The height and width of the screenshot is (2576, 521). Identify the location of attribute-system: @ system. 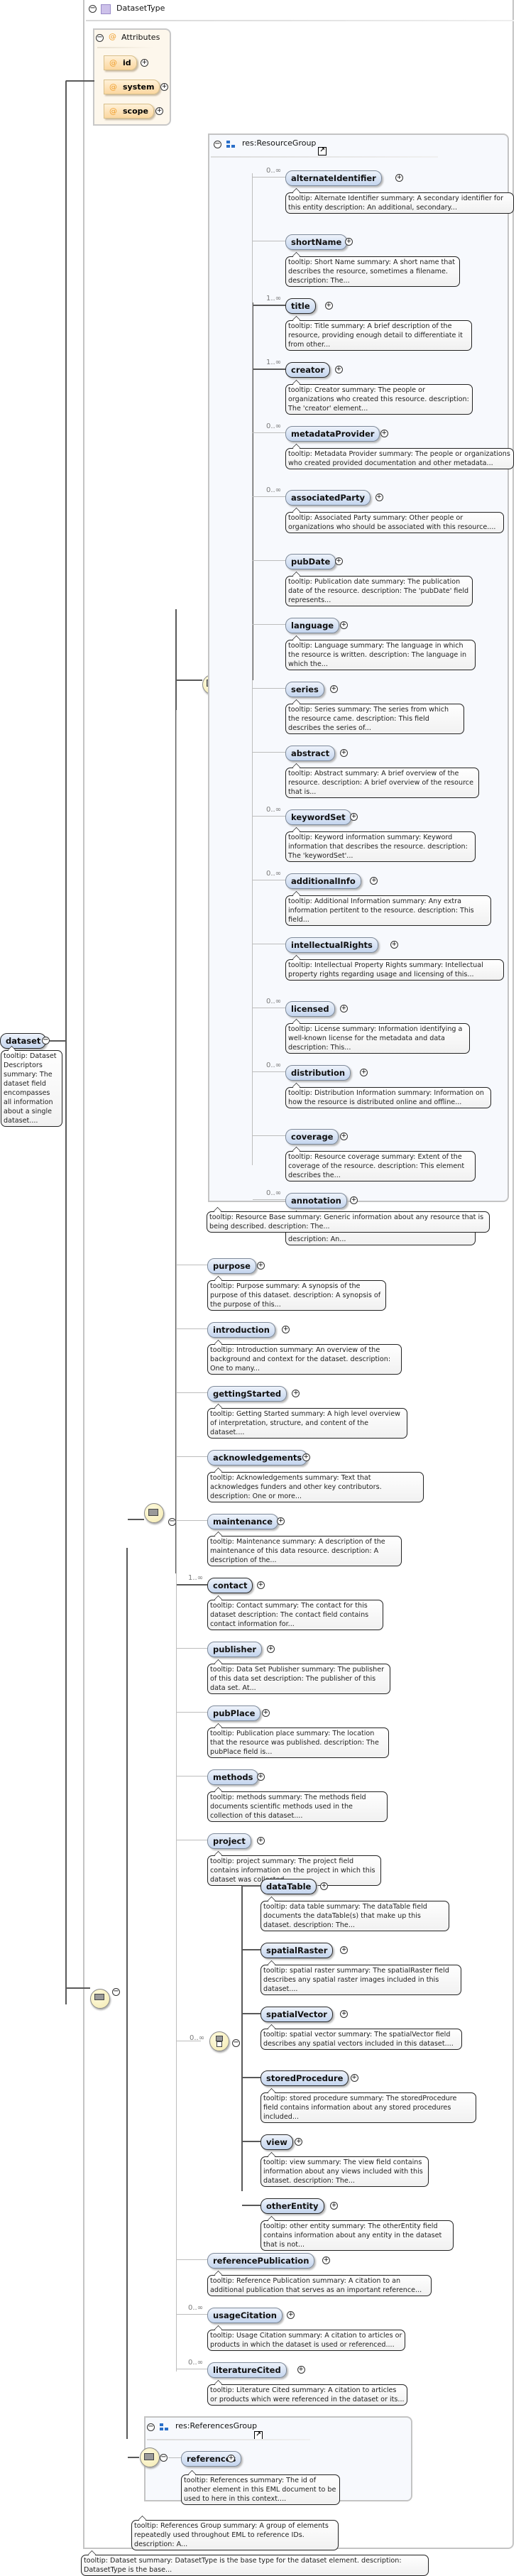
(132, 87).